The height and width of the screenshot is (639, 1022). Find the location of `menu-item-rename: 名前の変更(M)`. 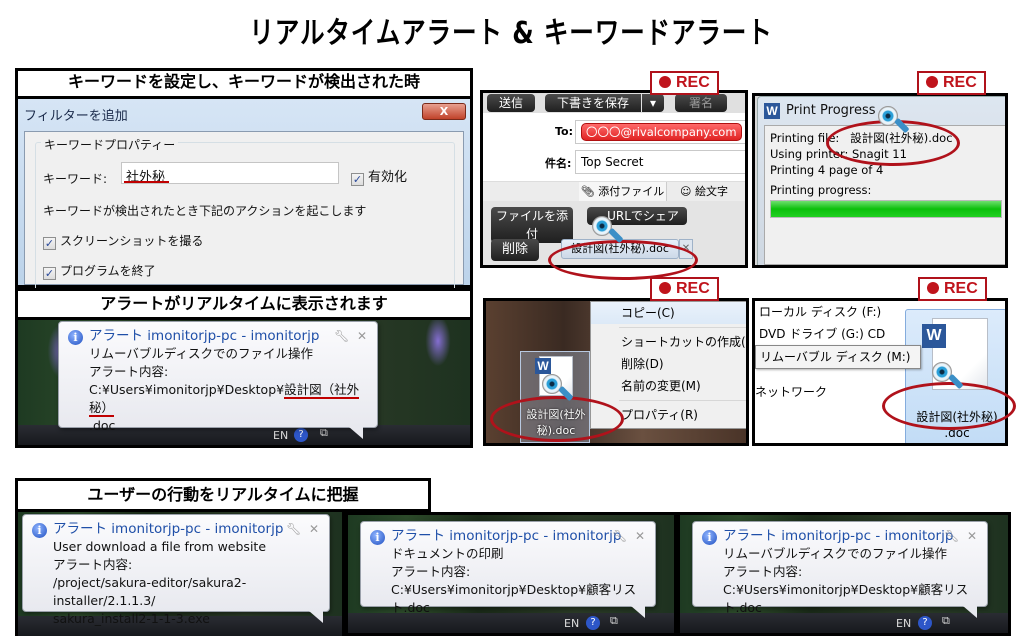

menu-item-rename: 名前の変更(M) is located at coordinates (668, 386).